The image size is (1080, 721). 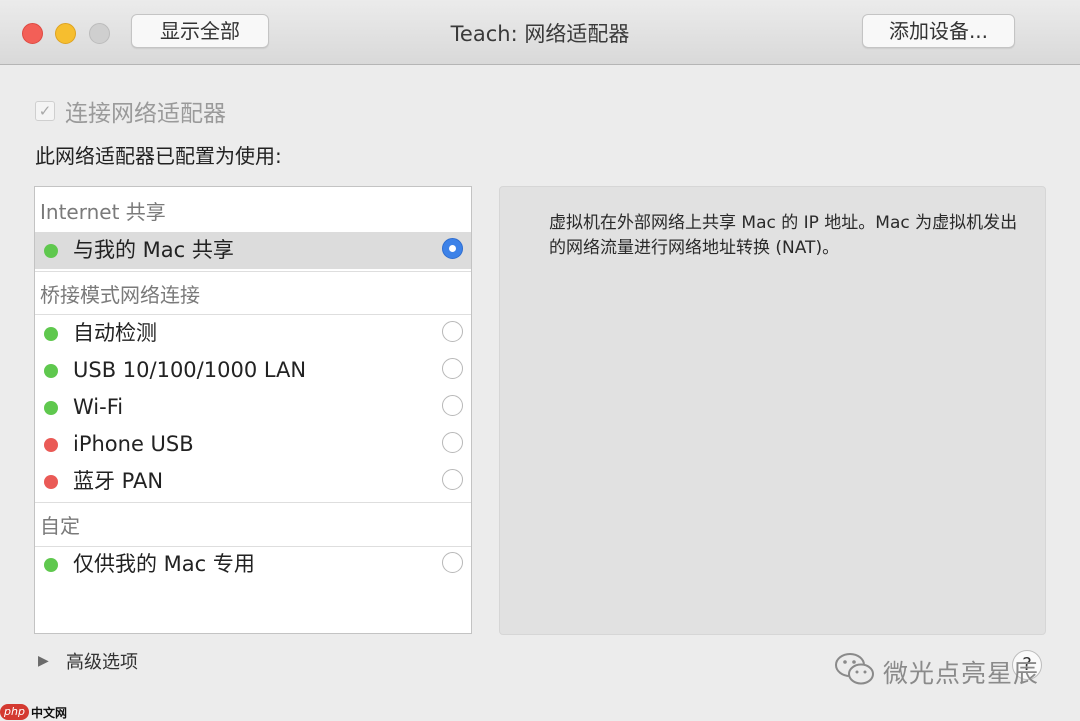 I want to click on list-item-label: iPhone USB, so click(x=133, y=444).